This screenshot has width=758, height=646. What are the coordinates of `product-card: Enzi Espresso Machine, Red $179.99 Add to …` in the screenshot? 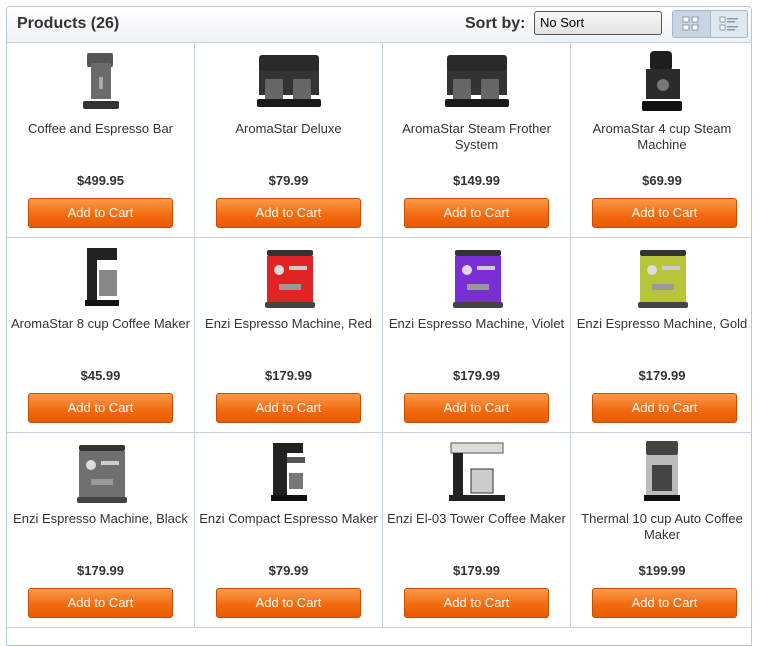 It's located at (289, 335).